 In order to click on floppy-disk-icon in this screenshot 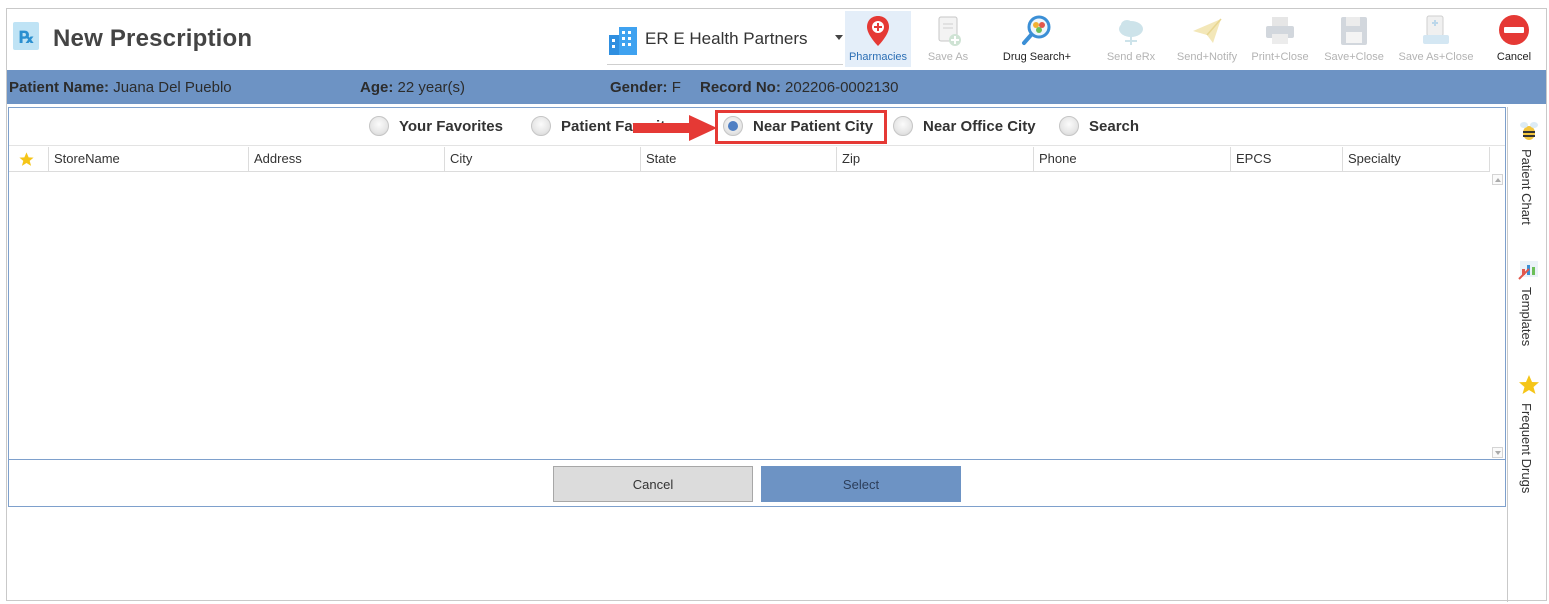, I will do `click(1354, 31)`.